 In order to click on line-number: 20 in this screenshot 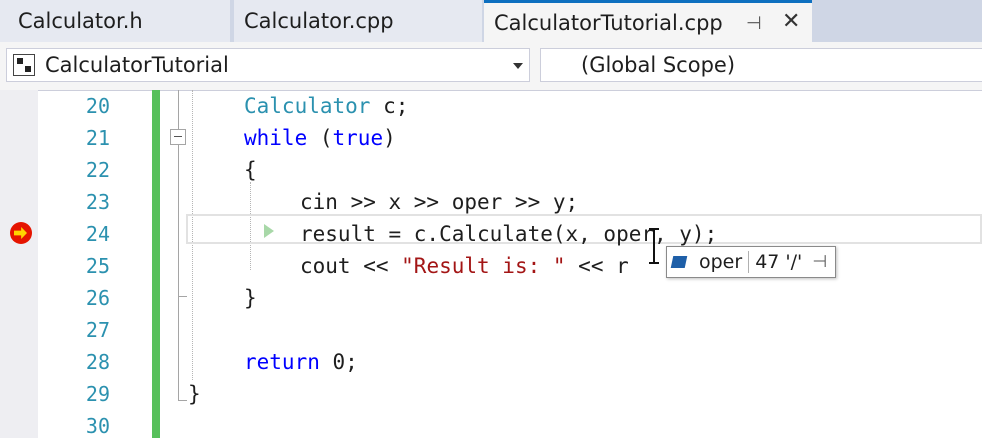, I will do `click(97, 106)`.